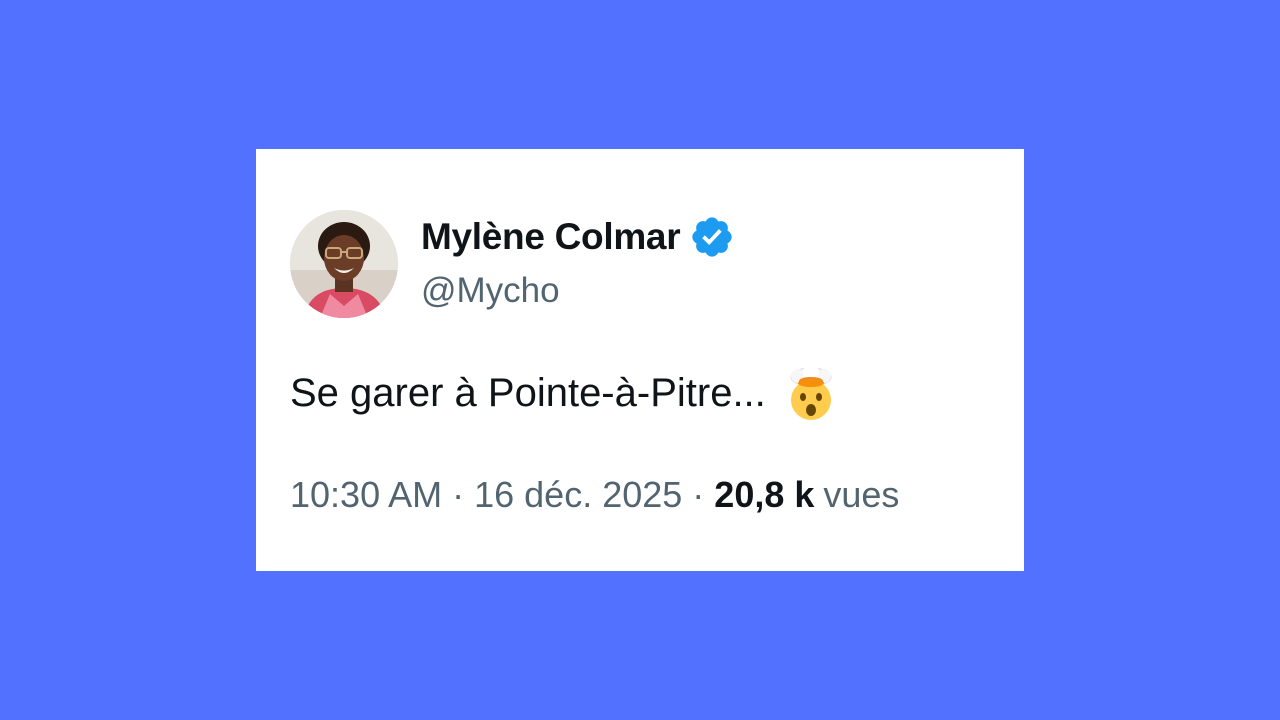 This screenshot has width=1280, height=720. I want to click on exploding-head-emoji-icon, so click(811, 393).